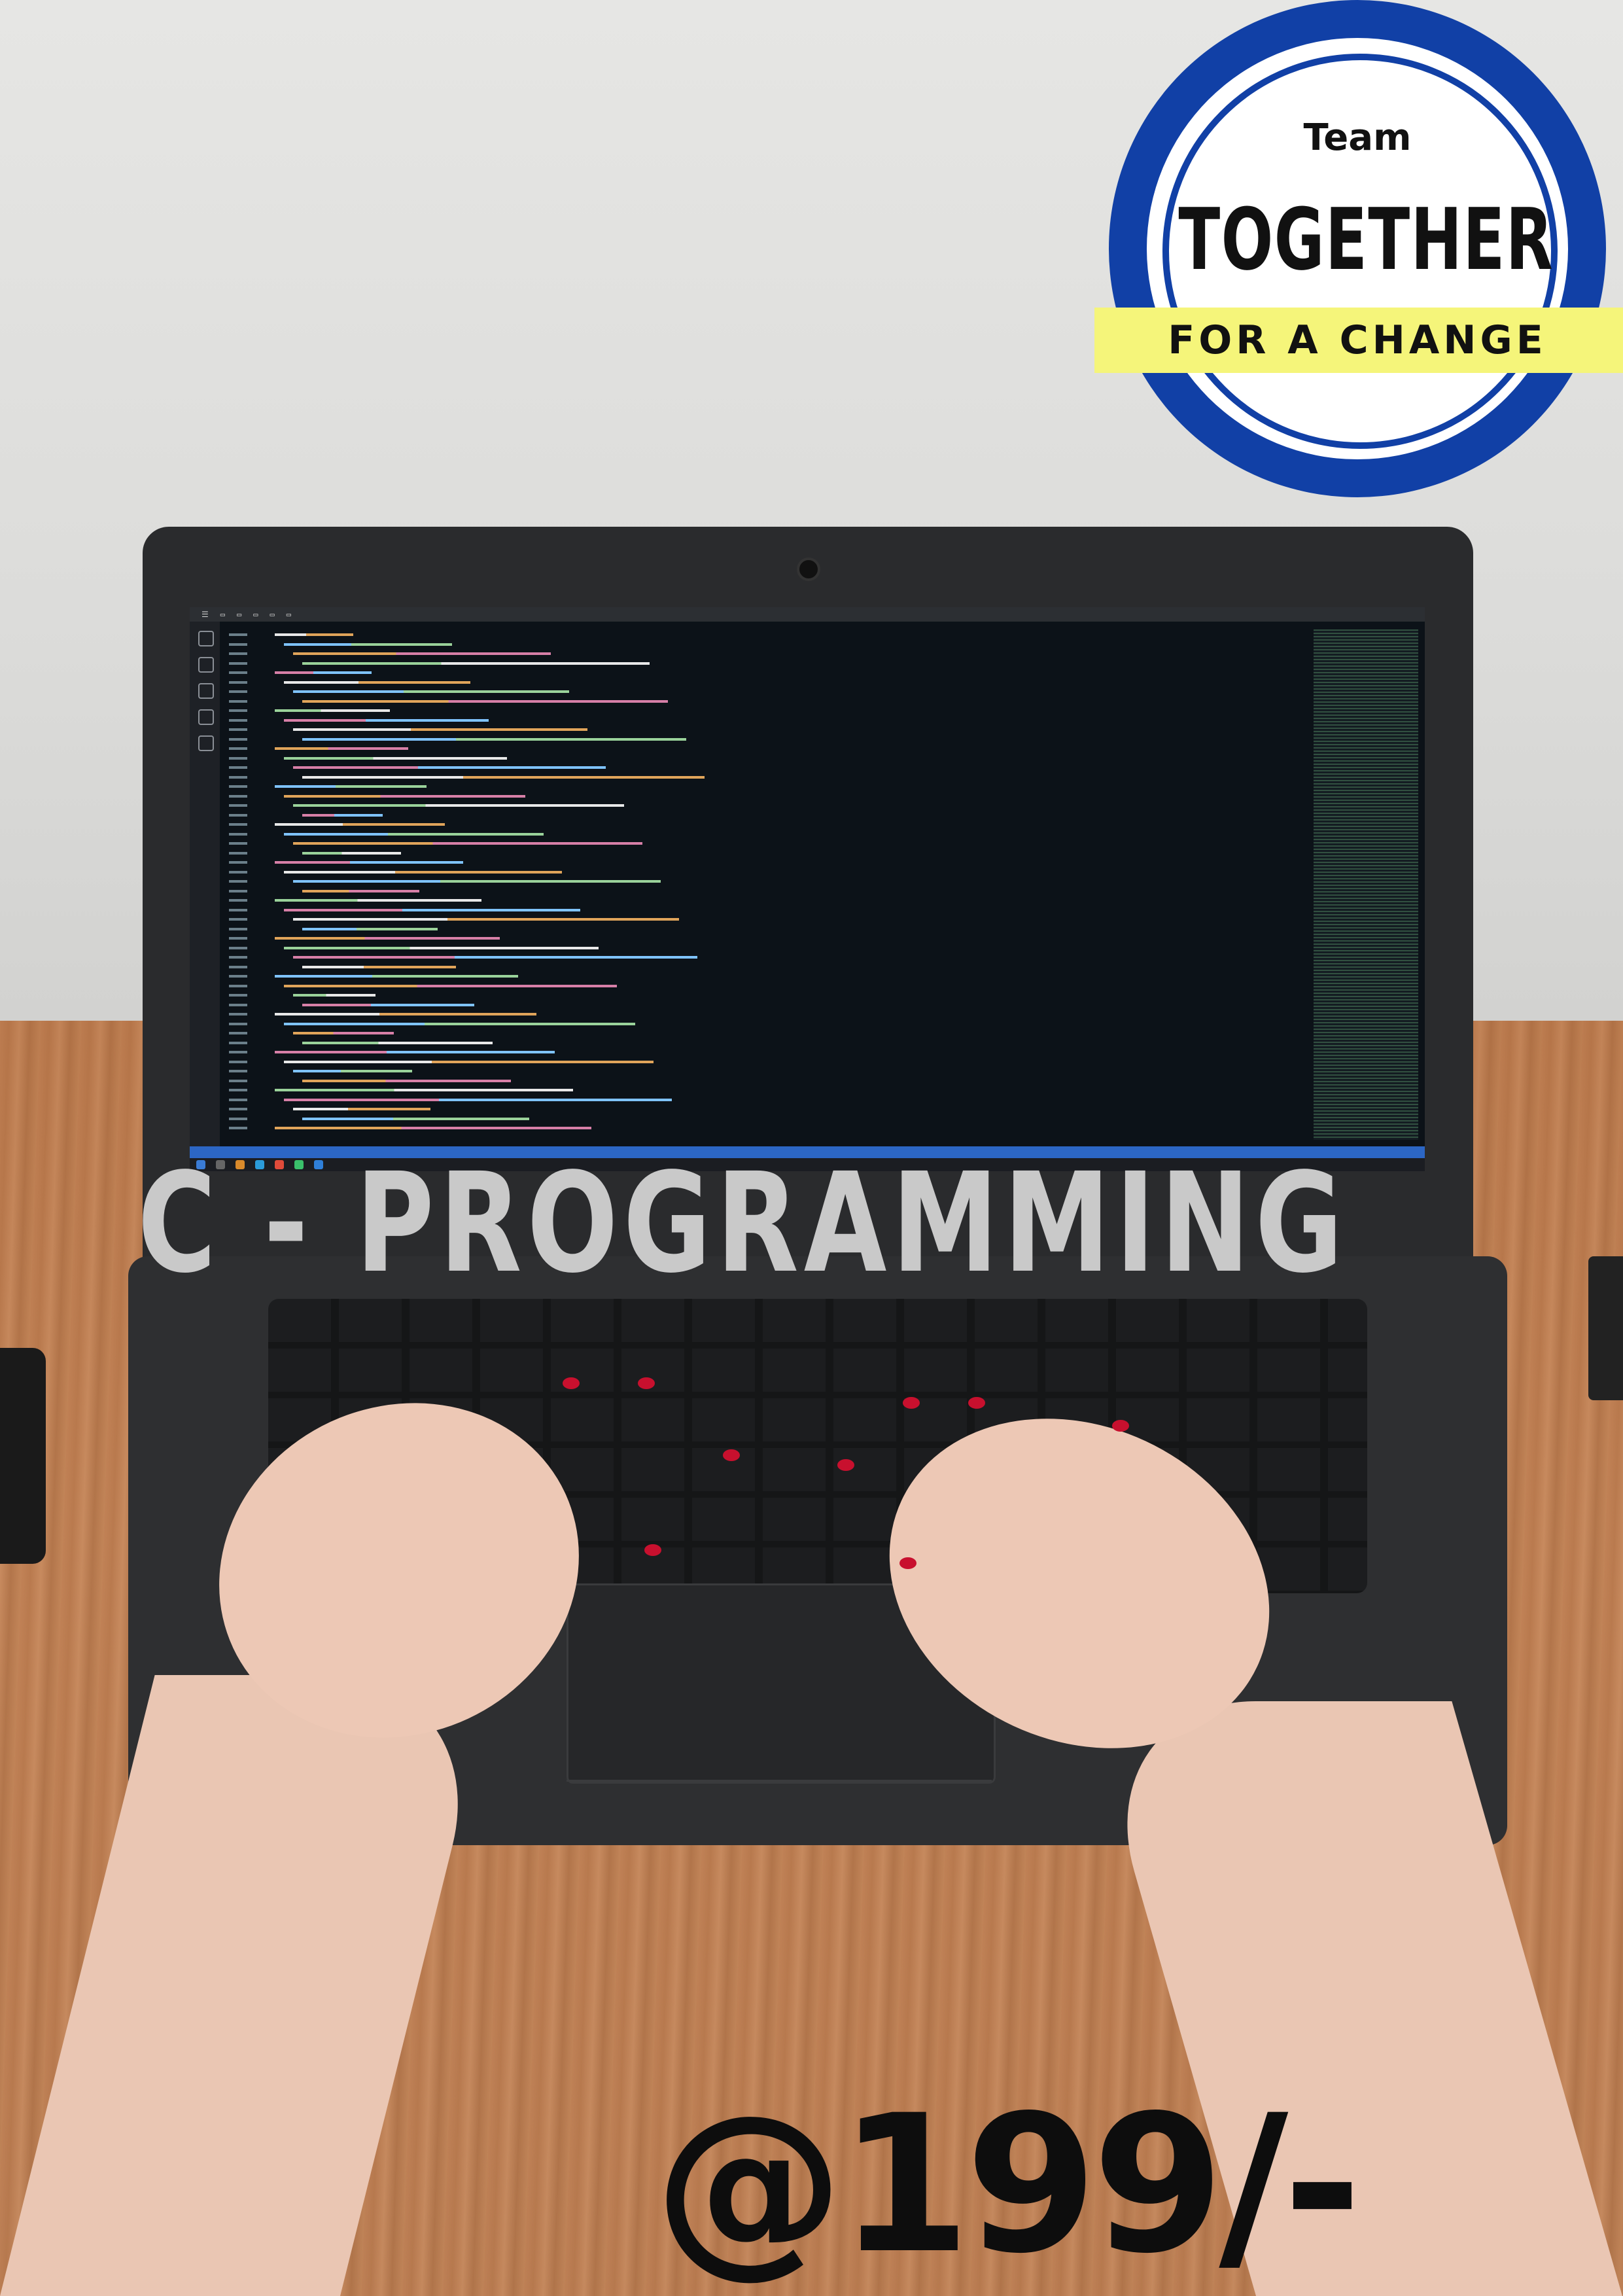 Image resolution: width=1623 pixels, height=2296 pixels. I want to click on explorer-icon, so click(206, 638).